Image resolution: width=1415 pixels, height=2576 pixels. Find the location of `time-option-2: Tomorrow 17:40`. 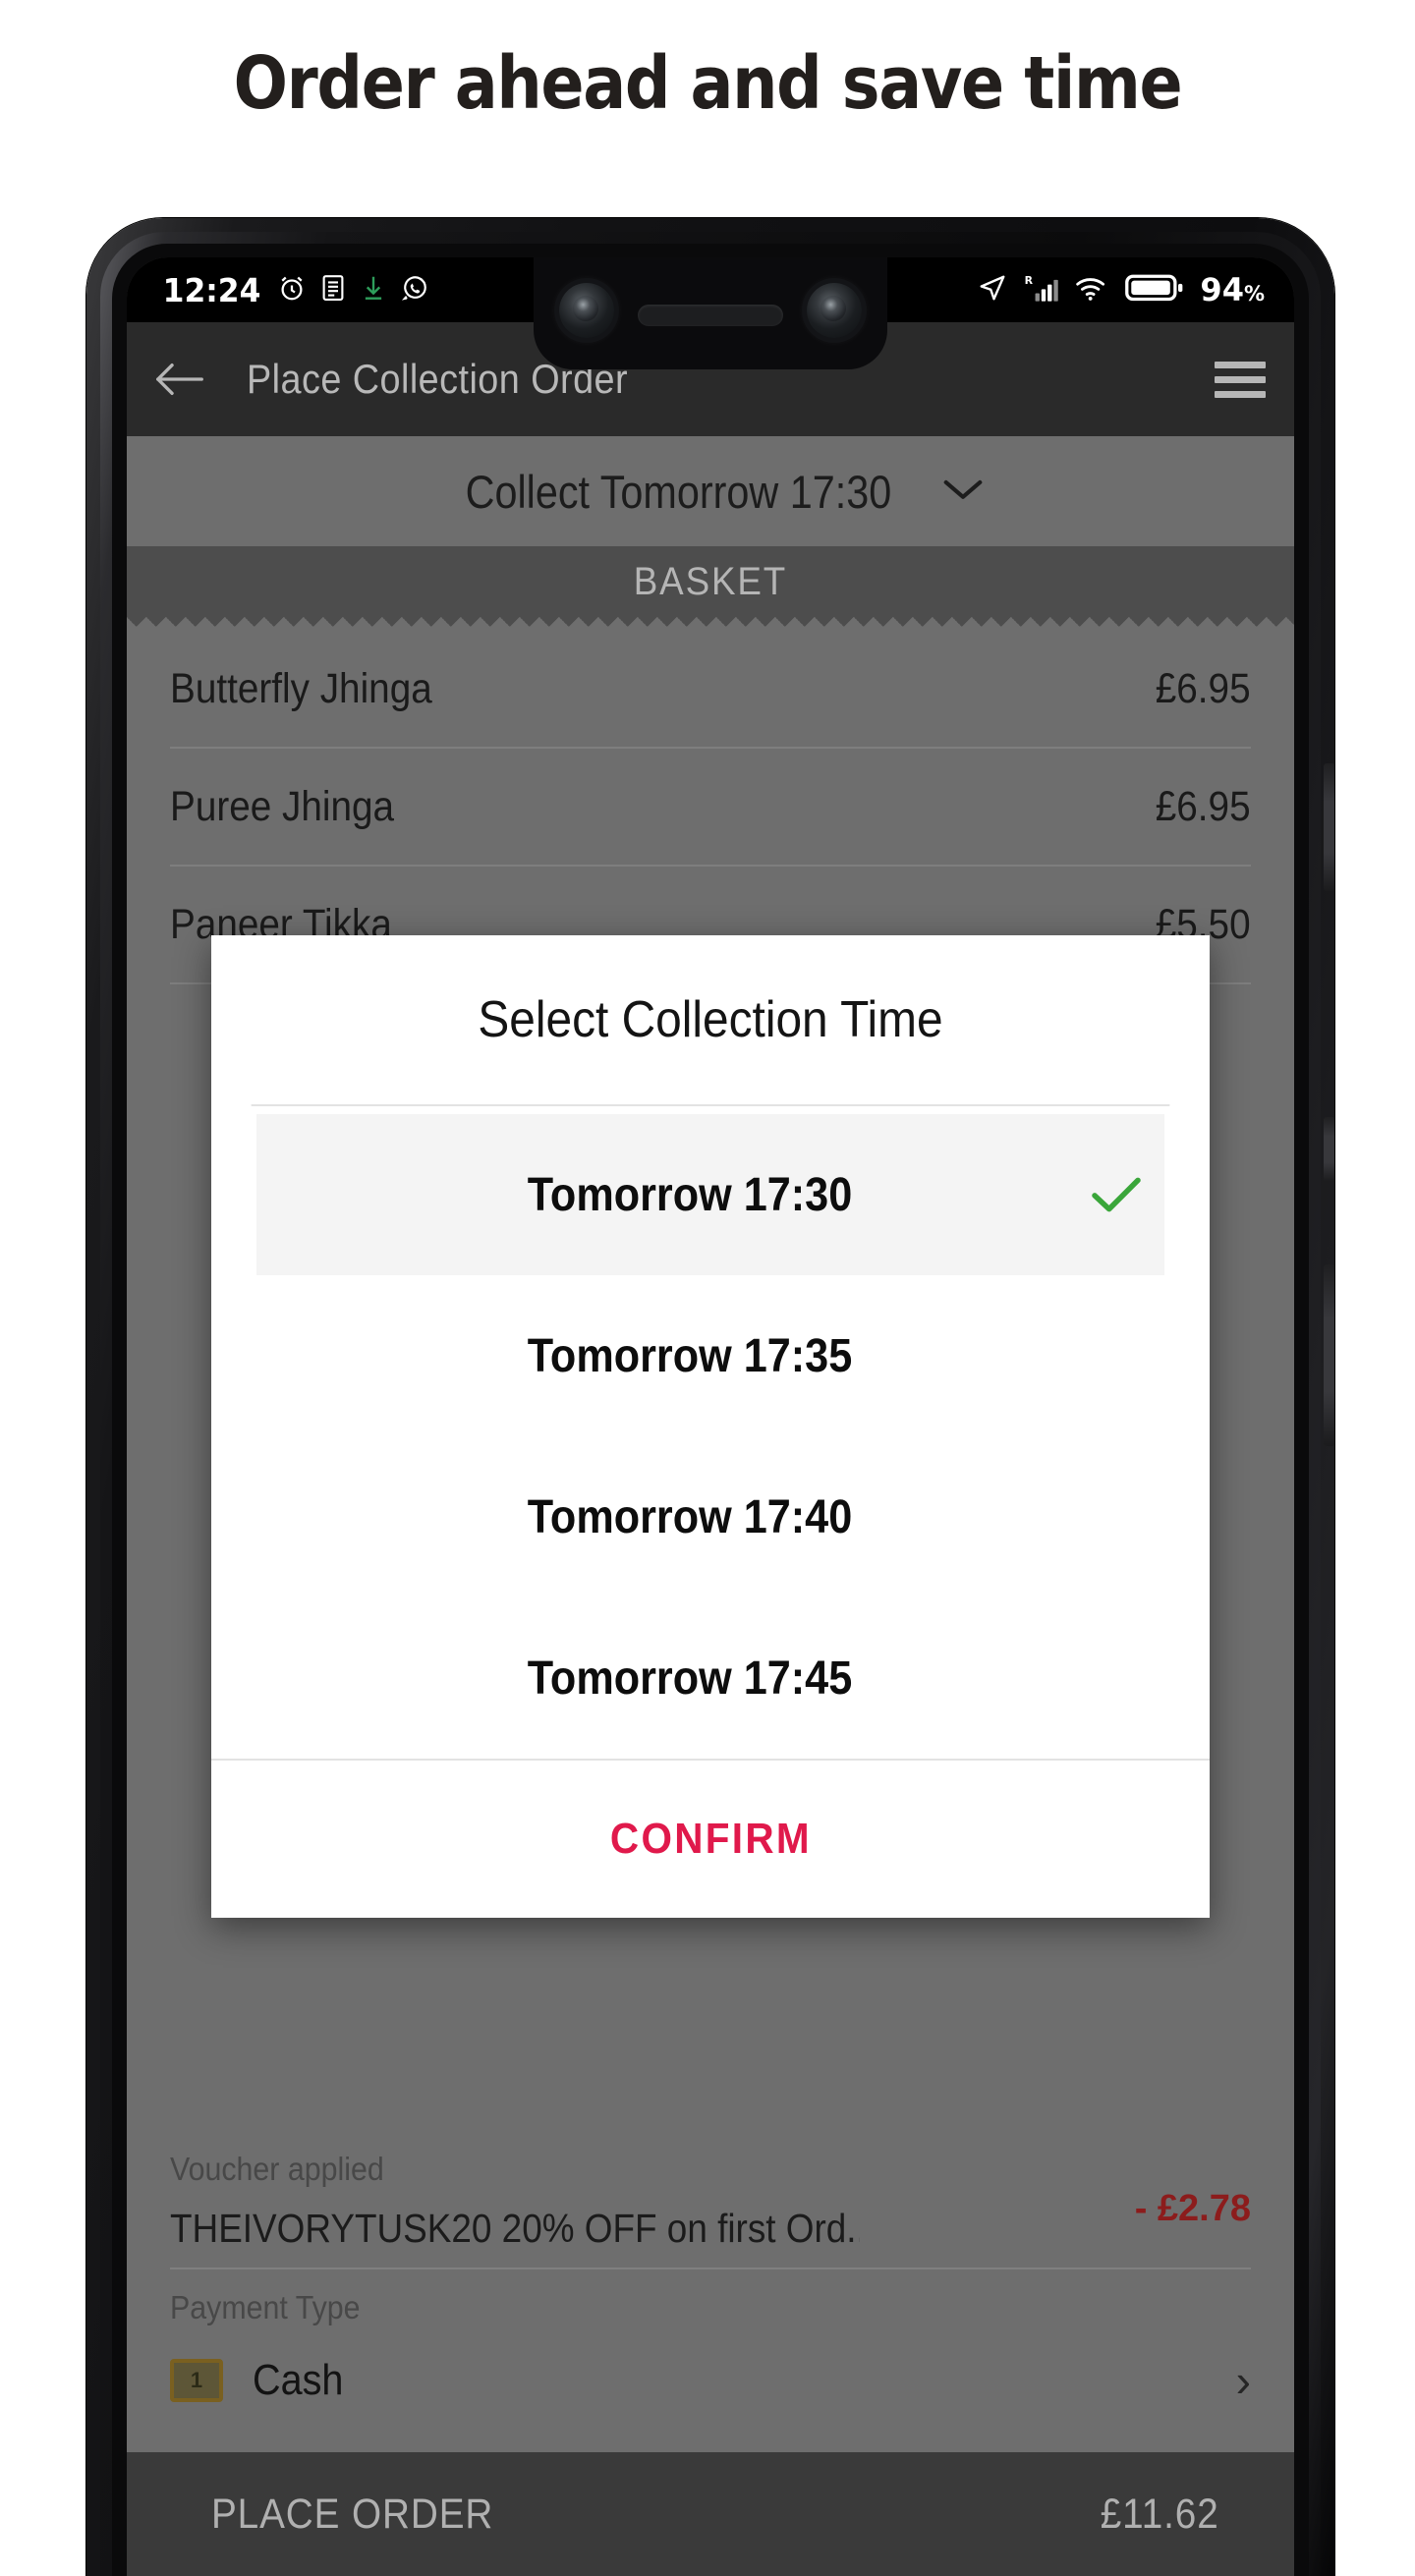

time-option-2: Tomorrow 17:40 is located at coordinates (710, 1516).